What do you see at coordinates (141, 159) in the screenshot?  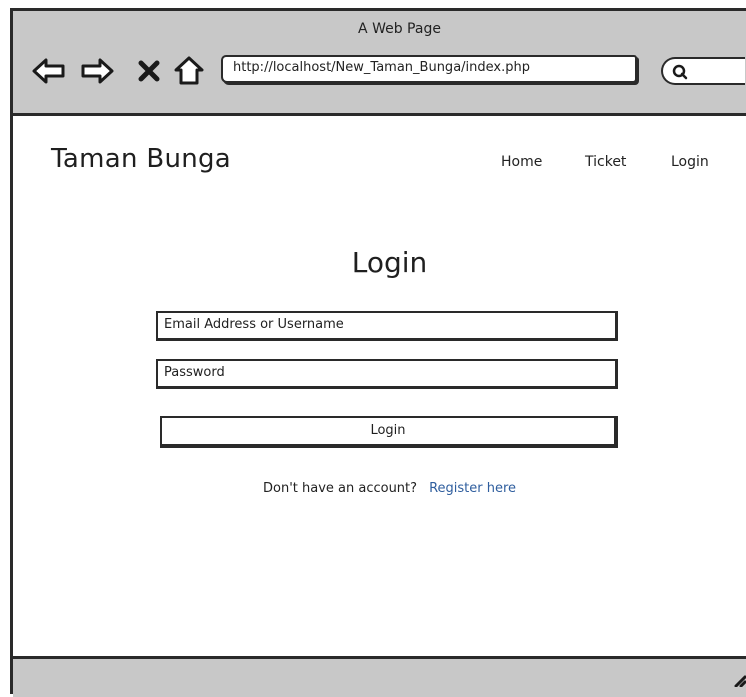 I see `site-brand: Taman Bunga` at bounding box center [141, 159].